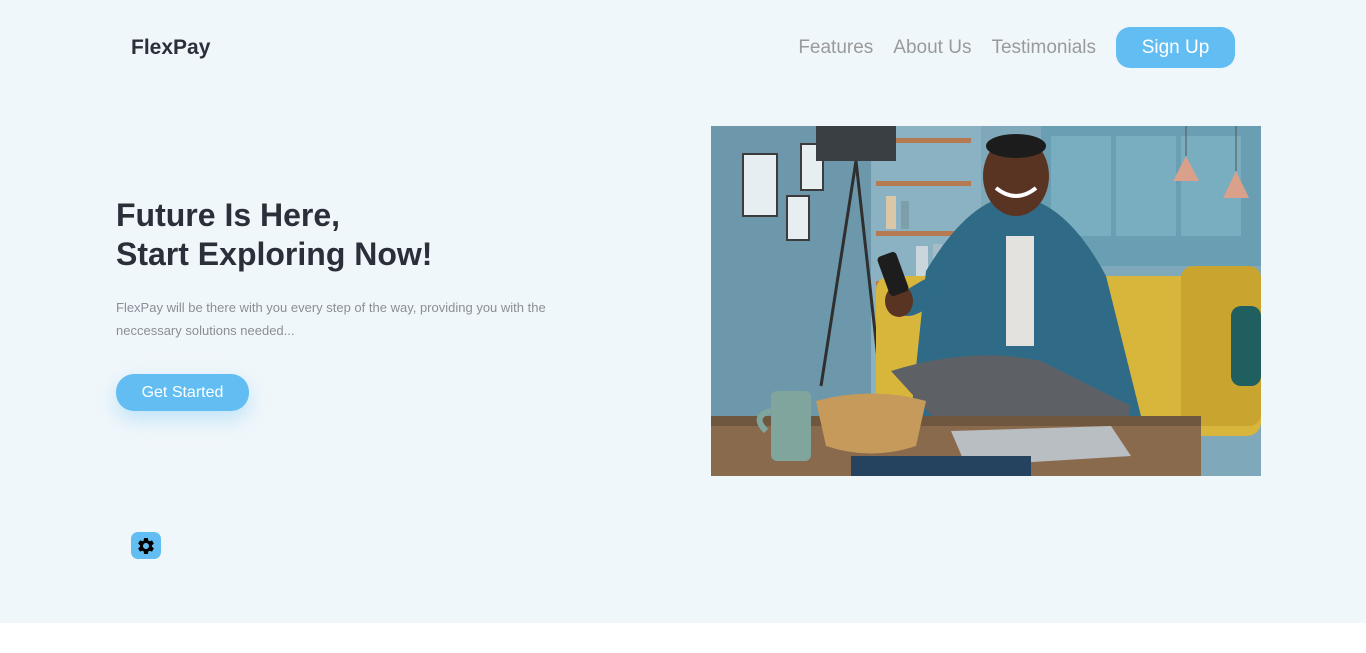 This screenshot has width=1366, height=653. Describe the element at coordinates (1043, 48) in the screenshot. I see `nav-link-testimonials: Testimonials` at that location.